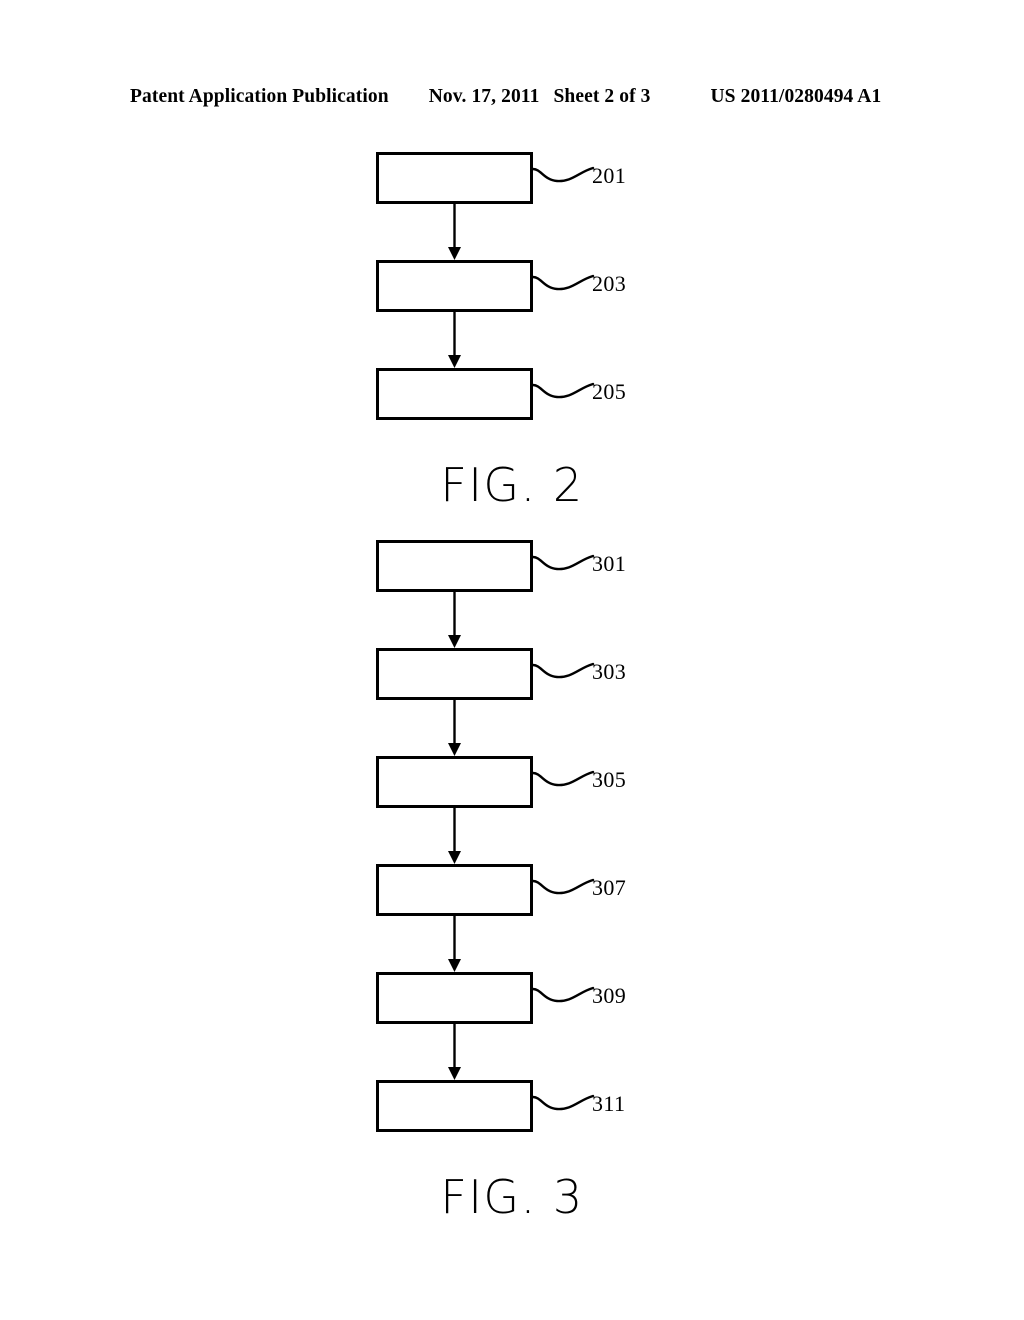  Describe the element at coordinates (259, 96) in the screenshot. I see `header-publication-label: Patent Application Publication` at that location.